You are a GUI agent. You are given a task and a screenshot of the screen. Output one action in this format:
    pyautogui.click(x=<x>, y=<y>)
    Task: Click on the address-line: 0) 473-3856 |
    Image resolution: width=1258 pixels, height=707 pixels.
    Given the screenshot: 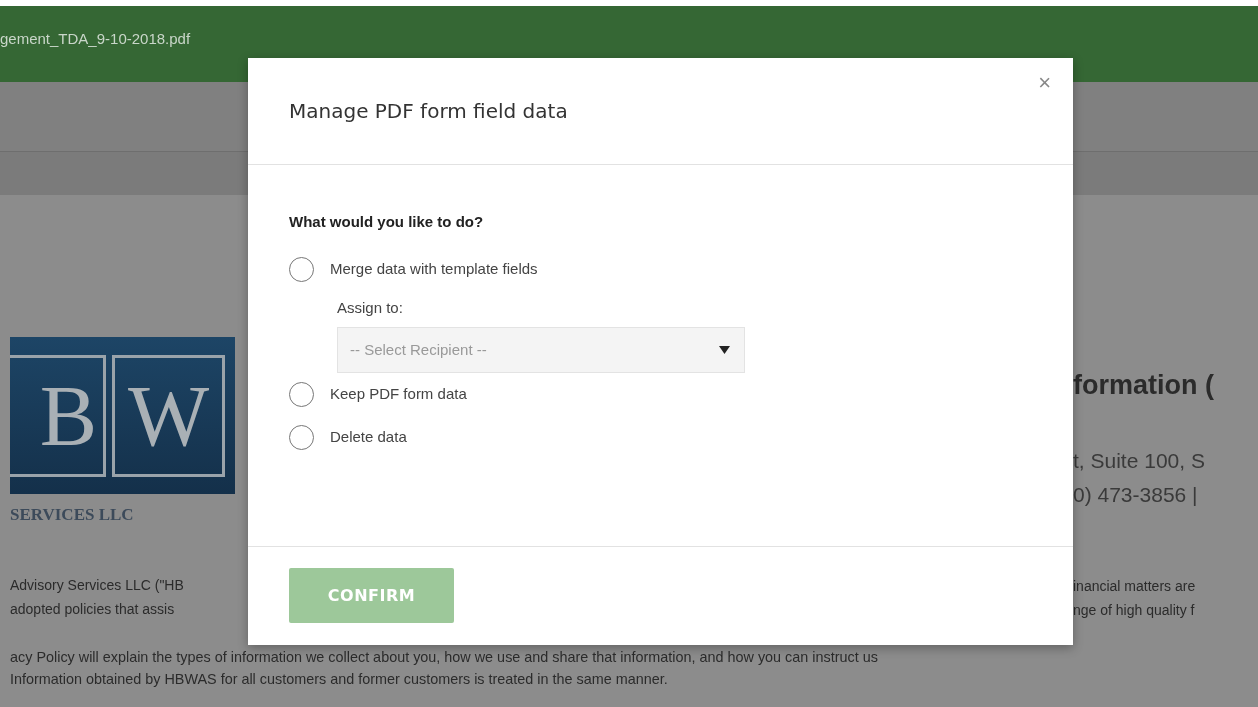 What is the action you would take?
    pyautogui.click(x=1136, y=494)
    